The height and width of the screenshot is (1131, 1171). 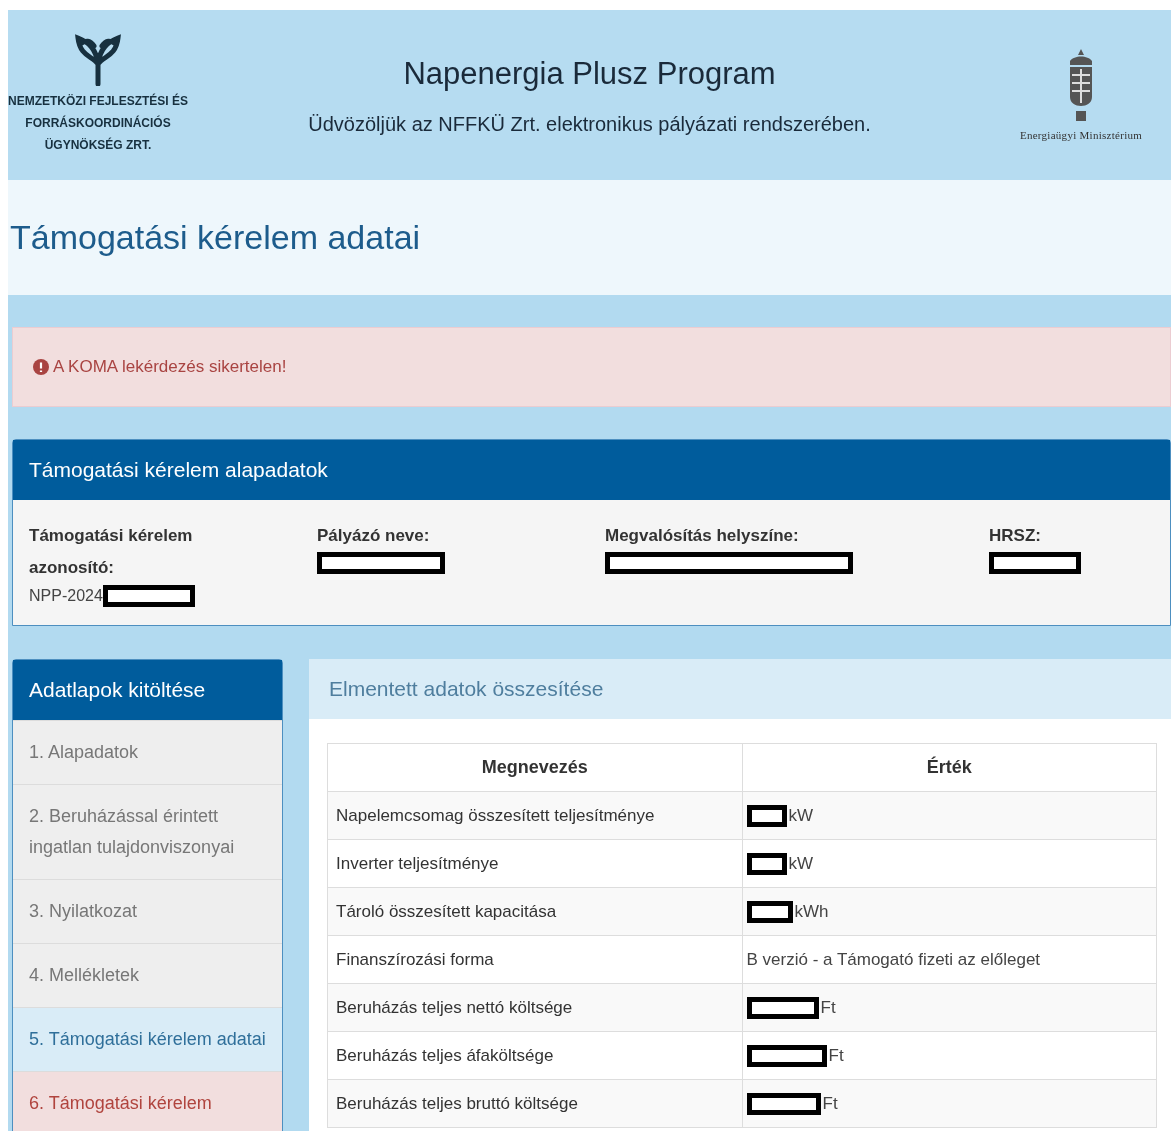 What do you see at coordinates (98, 123) in the screenshot?
I see `org-name-line: FORRÁSKOORDINÁCIÓS` at bounding box center [98, 123].